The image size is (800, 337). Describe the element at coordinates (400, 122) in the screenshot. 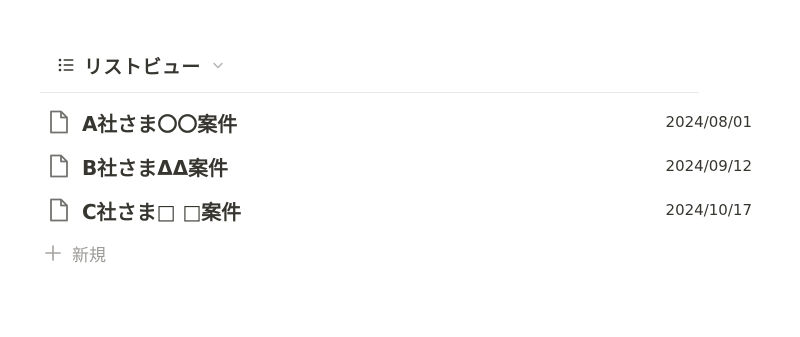

I see `list-item: A社さま〇〇案件 2024/08/01` at that location.